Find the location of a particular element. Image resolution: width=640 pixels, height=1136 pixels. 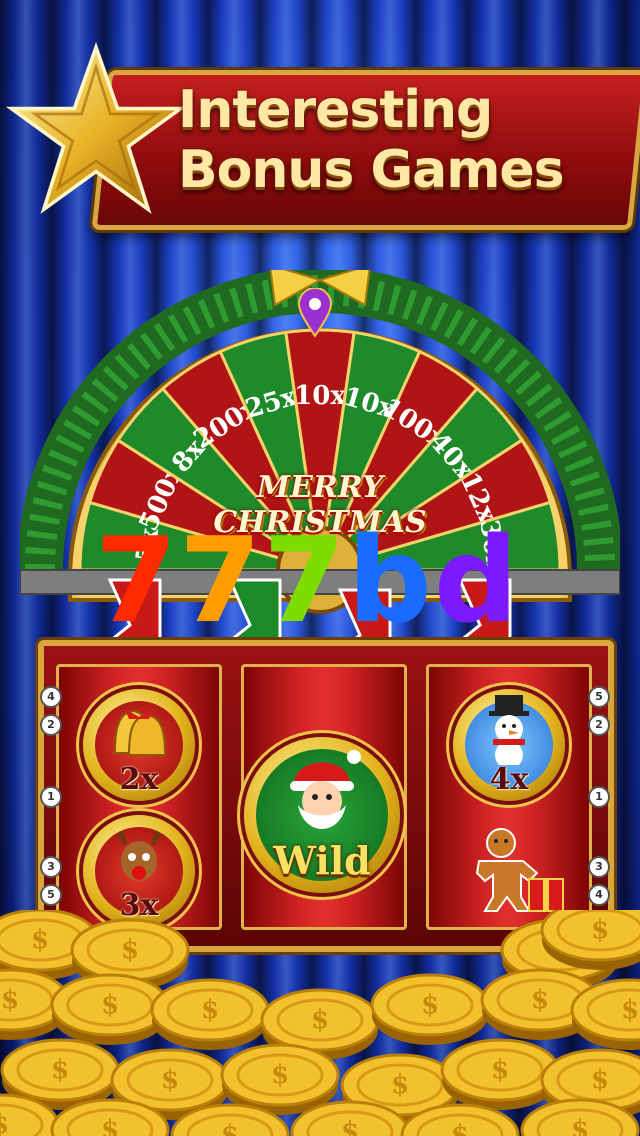

reel-1: 2x 3x is located at coordinates (139, 797).